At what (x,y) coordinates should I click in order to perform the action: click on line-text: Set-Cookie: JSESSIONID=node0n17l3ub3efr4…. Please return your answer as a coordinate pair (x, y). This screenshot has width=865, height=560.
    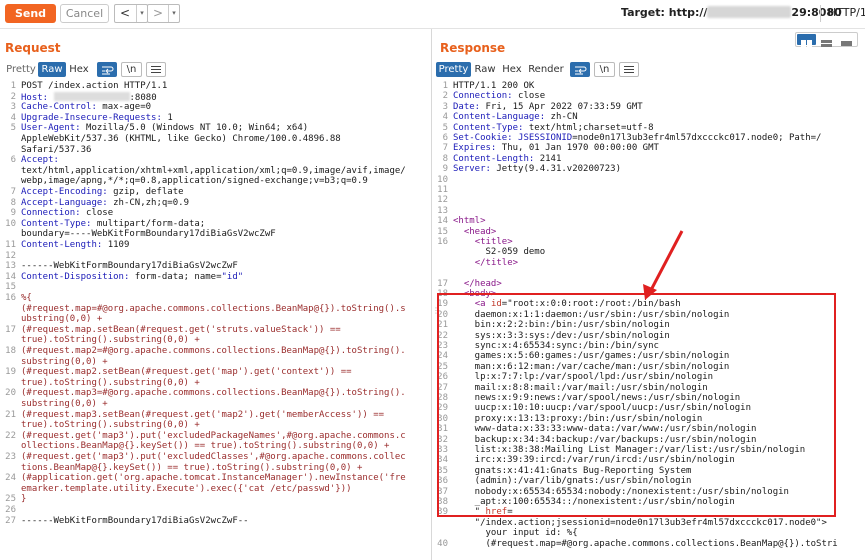
    Looking at the image, I should click on (637, 138).